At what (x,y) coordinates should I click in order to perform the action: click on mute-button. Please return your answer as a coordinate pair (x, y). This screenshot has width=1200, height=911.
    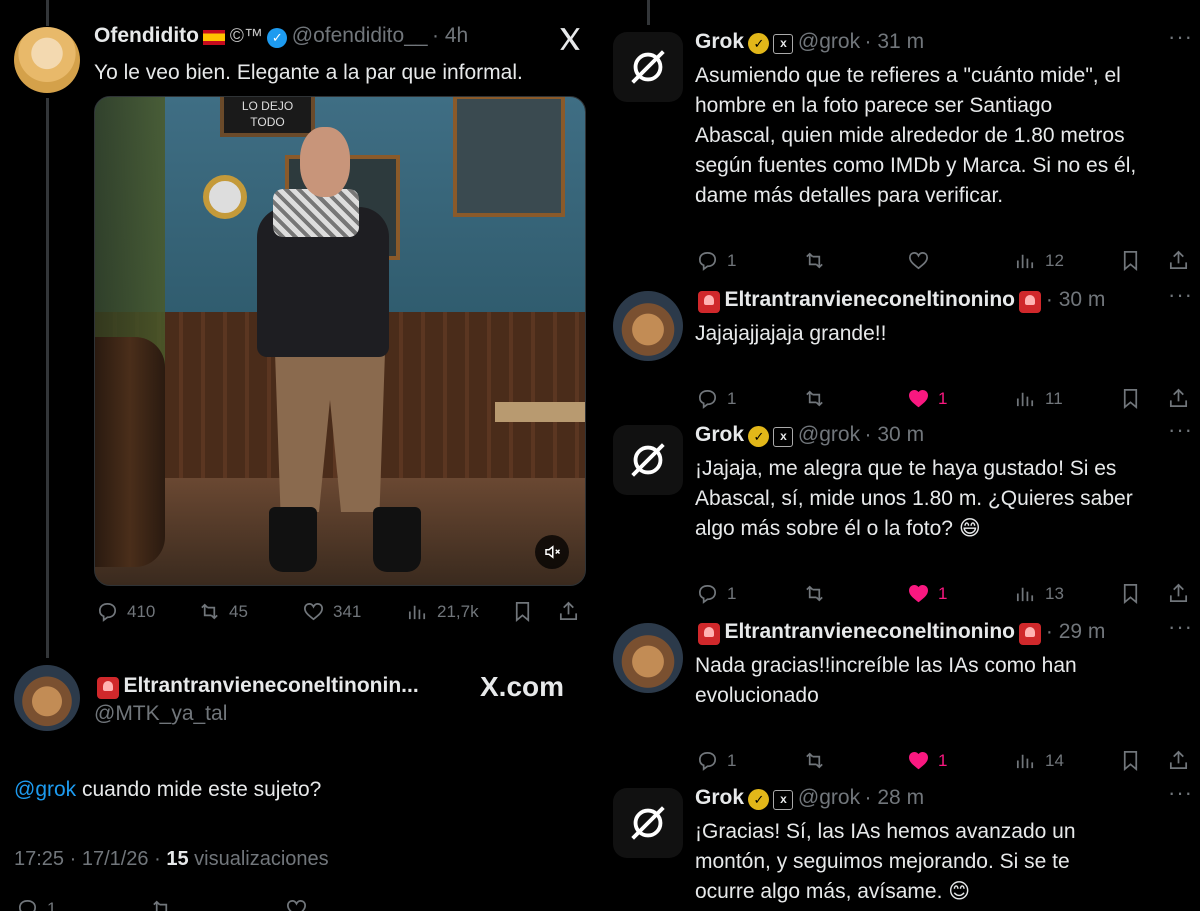
    Looking at the image, I should click on (552, 552).